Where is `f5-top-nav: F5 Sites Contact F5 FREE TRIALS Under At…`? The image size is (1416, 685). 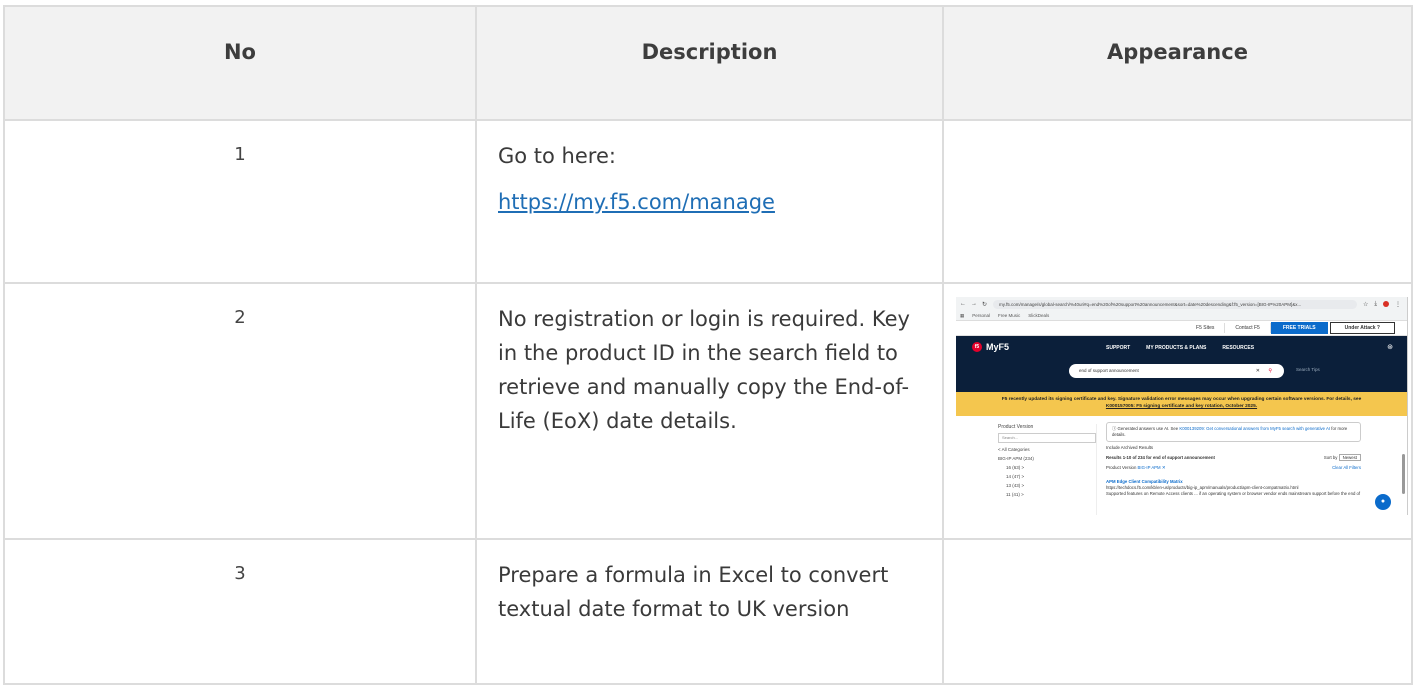
f5-top-nav: F5 Sites Contact F5 FREE TRIALS Under At… is located at coordinates (1181, 328).